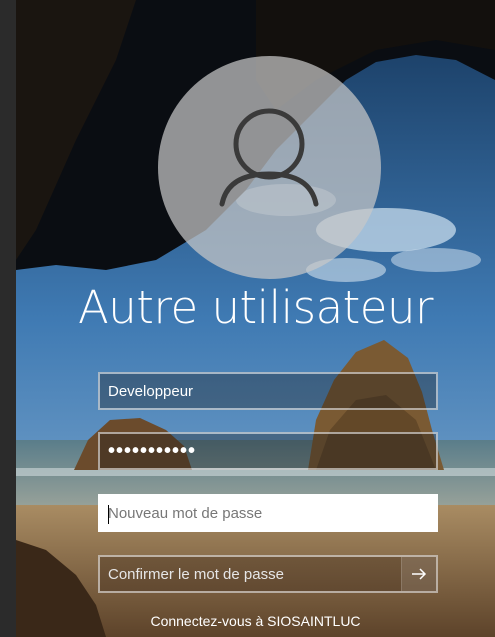 The image size is (495, 637). I want to click on username-value: Developpeur, so click(151, 391).